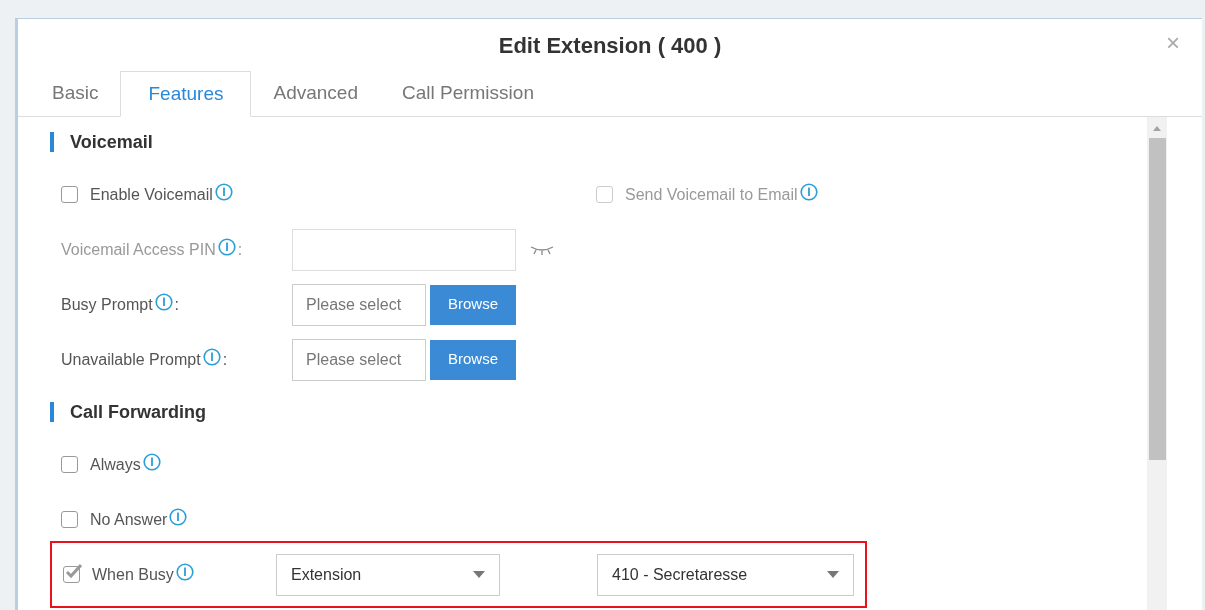  I want to click on checkbox-label: No Answer, so click(129, 519).